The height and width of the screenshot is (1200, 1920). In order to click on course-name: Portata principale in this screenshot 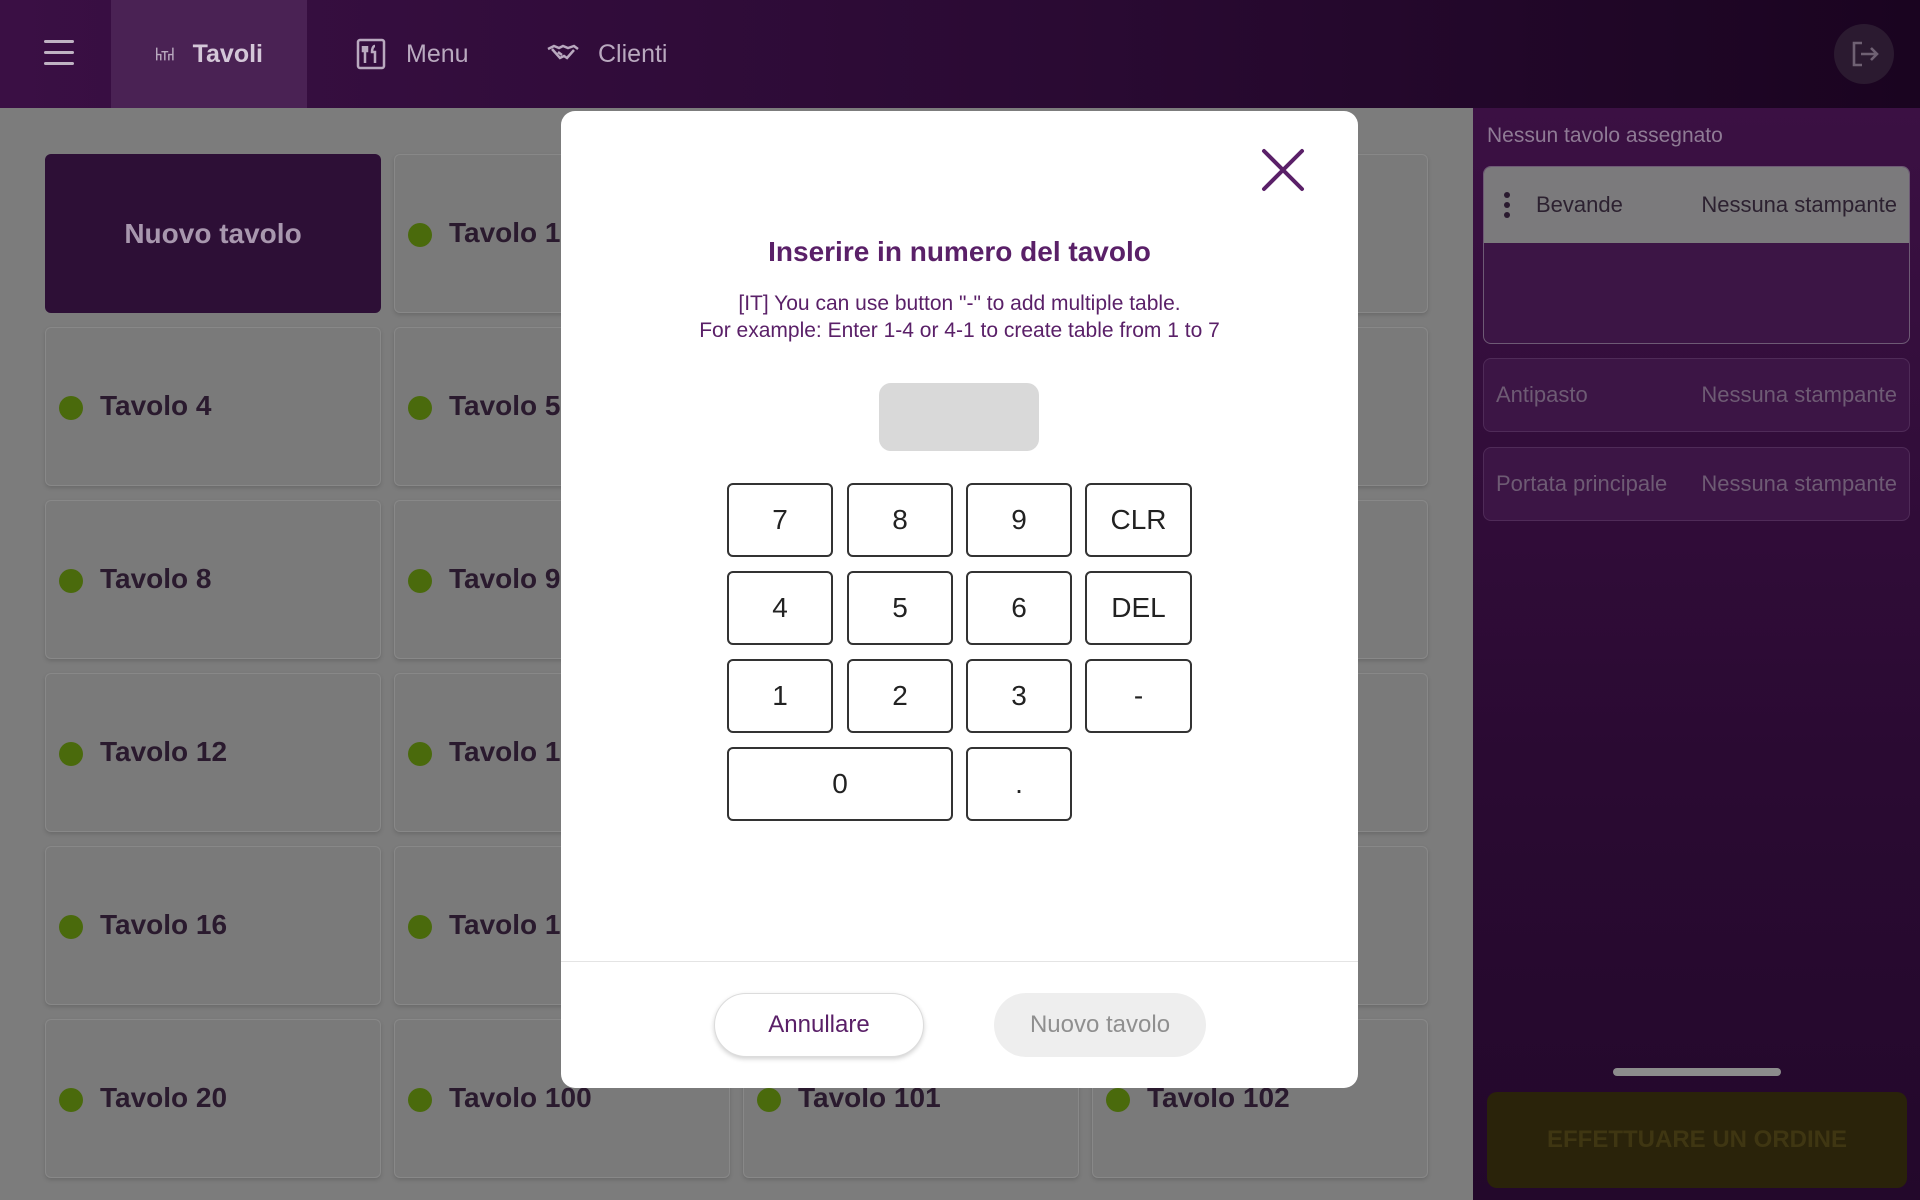, I will do `click(1582, 483)`.